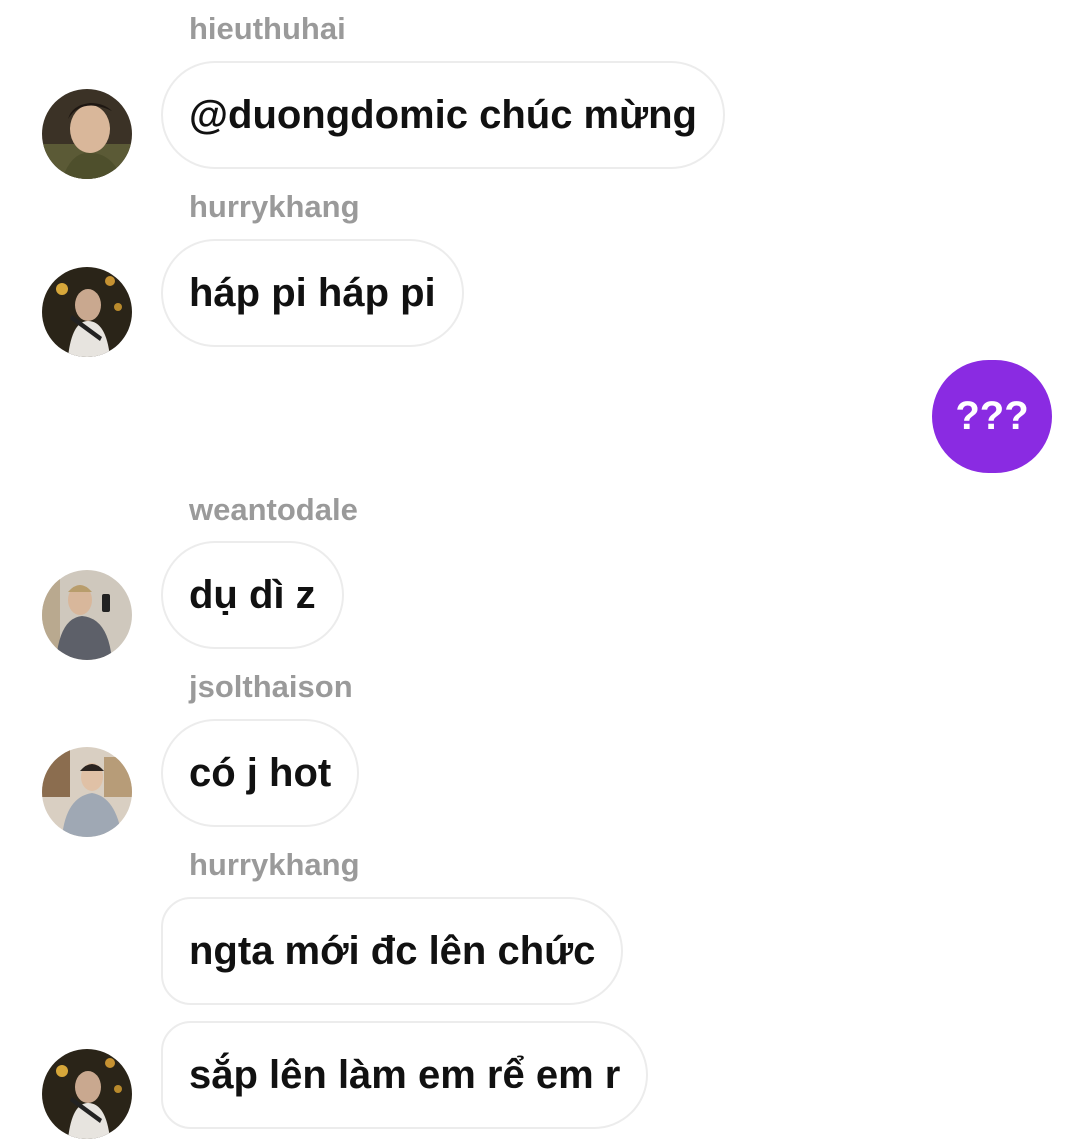 The width and height of the screenshot is (1080, 1143). I want to click on sent-message-bubble: ???, so click(992, 416).